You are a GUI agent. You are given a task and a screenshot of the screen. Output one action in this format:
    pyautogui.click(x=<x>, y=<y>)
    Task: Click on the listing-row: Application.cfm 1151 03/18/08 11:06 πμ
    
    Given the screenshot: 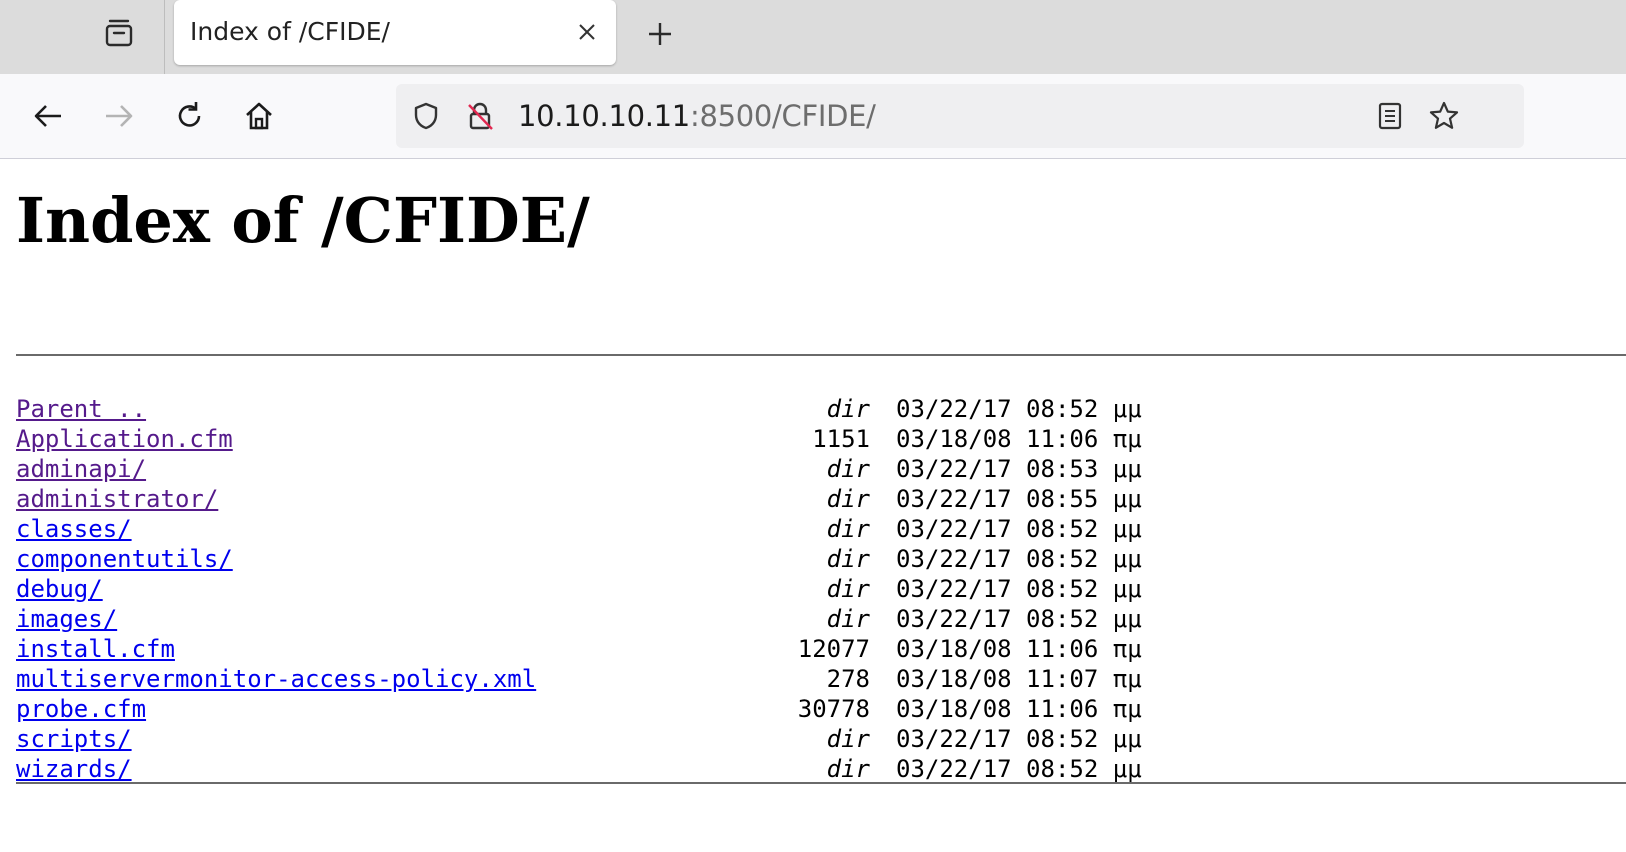 What is the action you would take?
    pyautogui.click(x=666, y=439)
    